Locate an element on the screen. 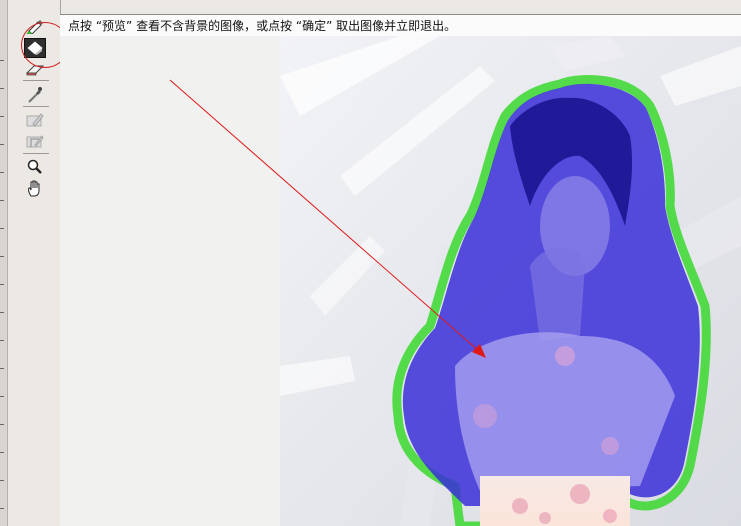 Image resolution: width=741 pixels, height=526 pixels. instruction-text: 点按 “预览” 查看不含背景的图像，或点按 “确定” 取出图像并立即退出。 is located at coordinates (262, 26).